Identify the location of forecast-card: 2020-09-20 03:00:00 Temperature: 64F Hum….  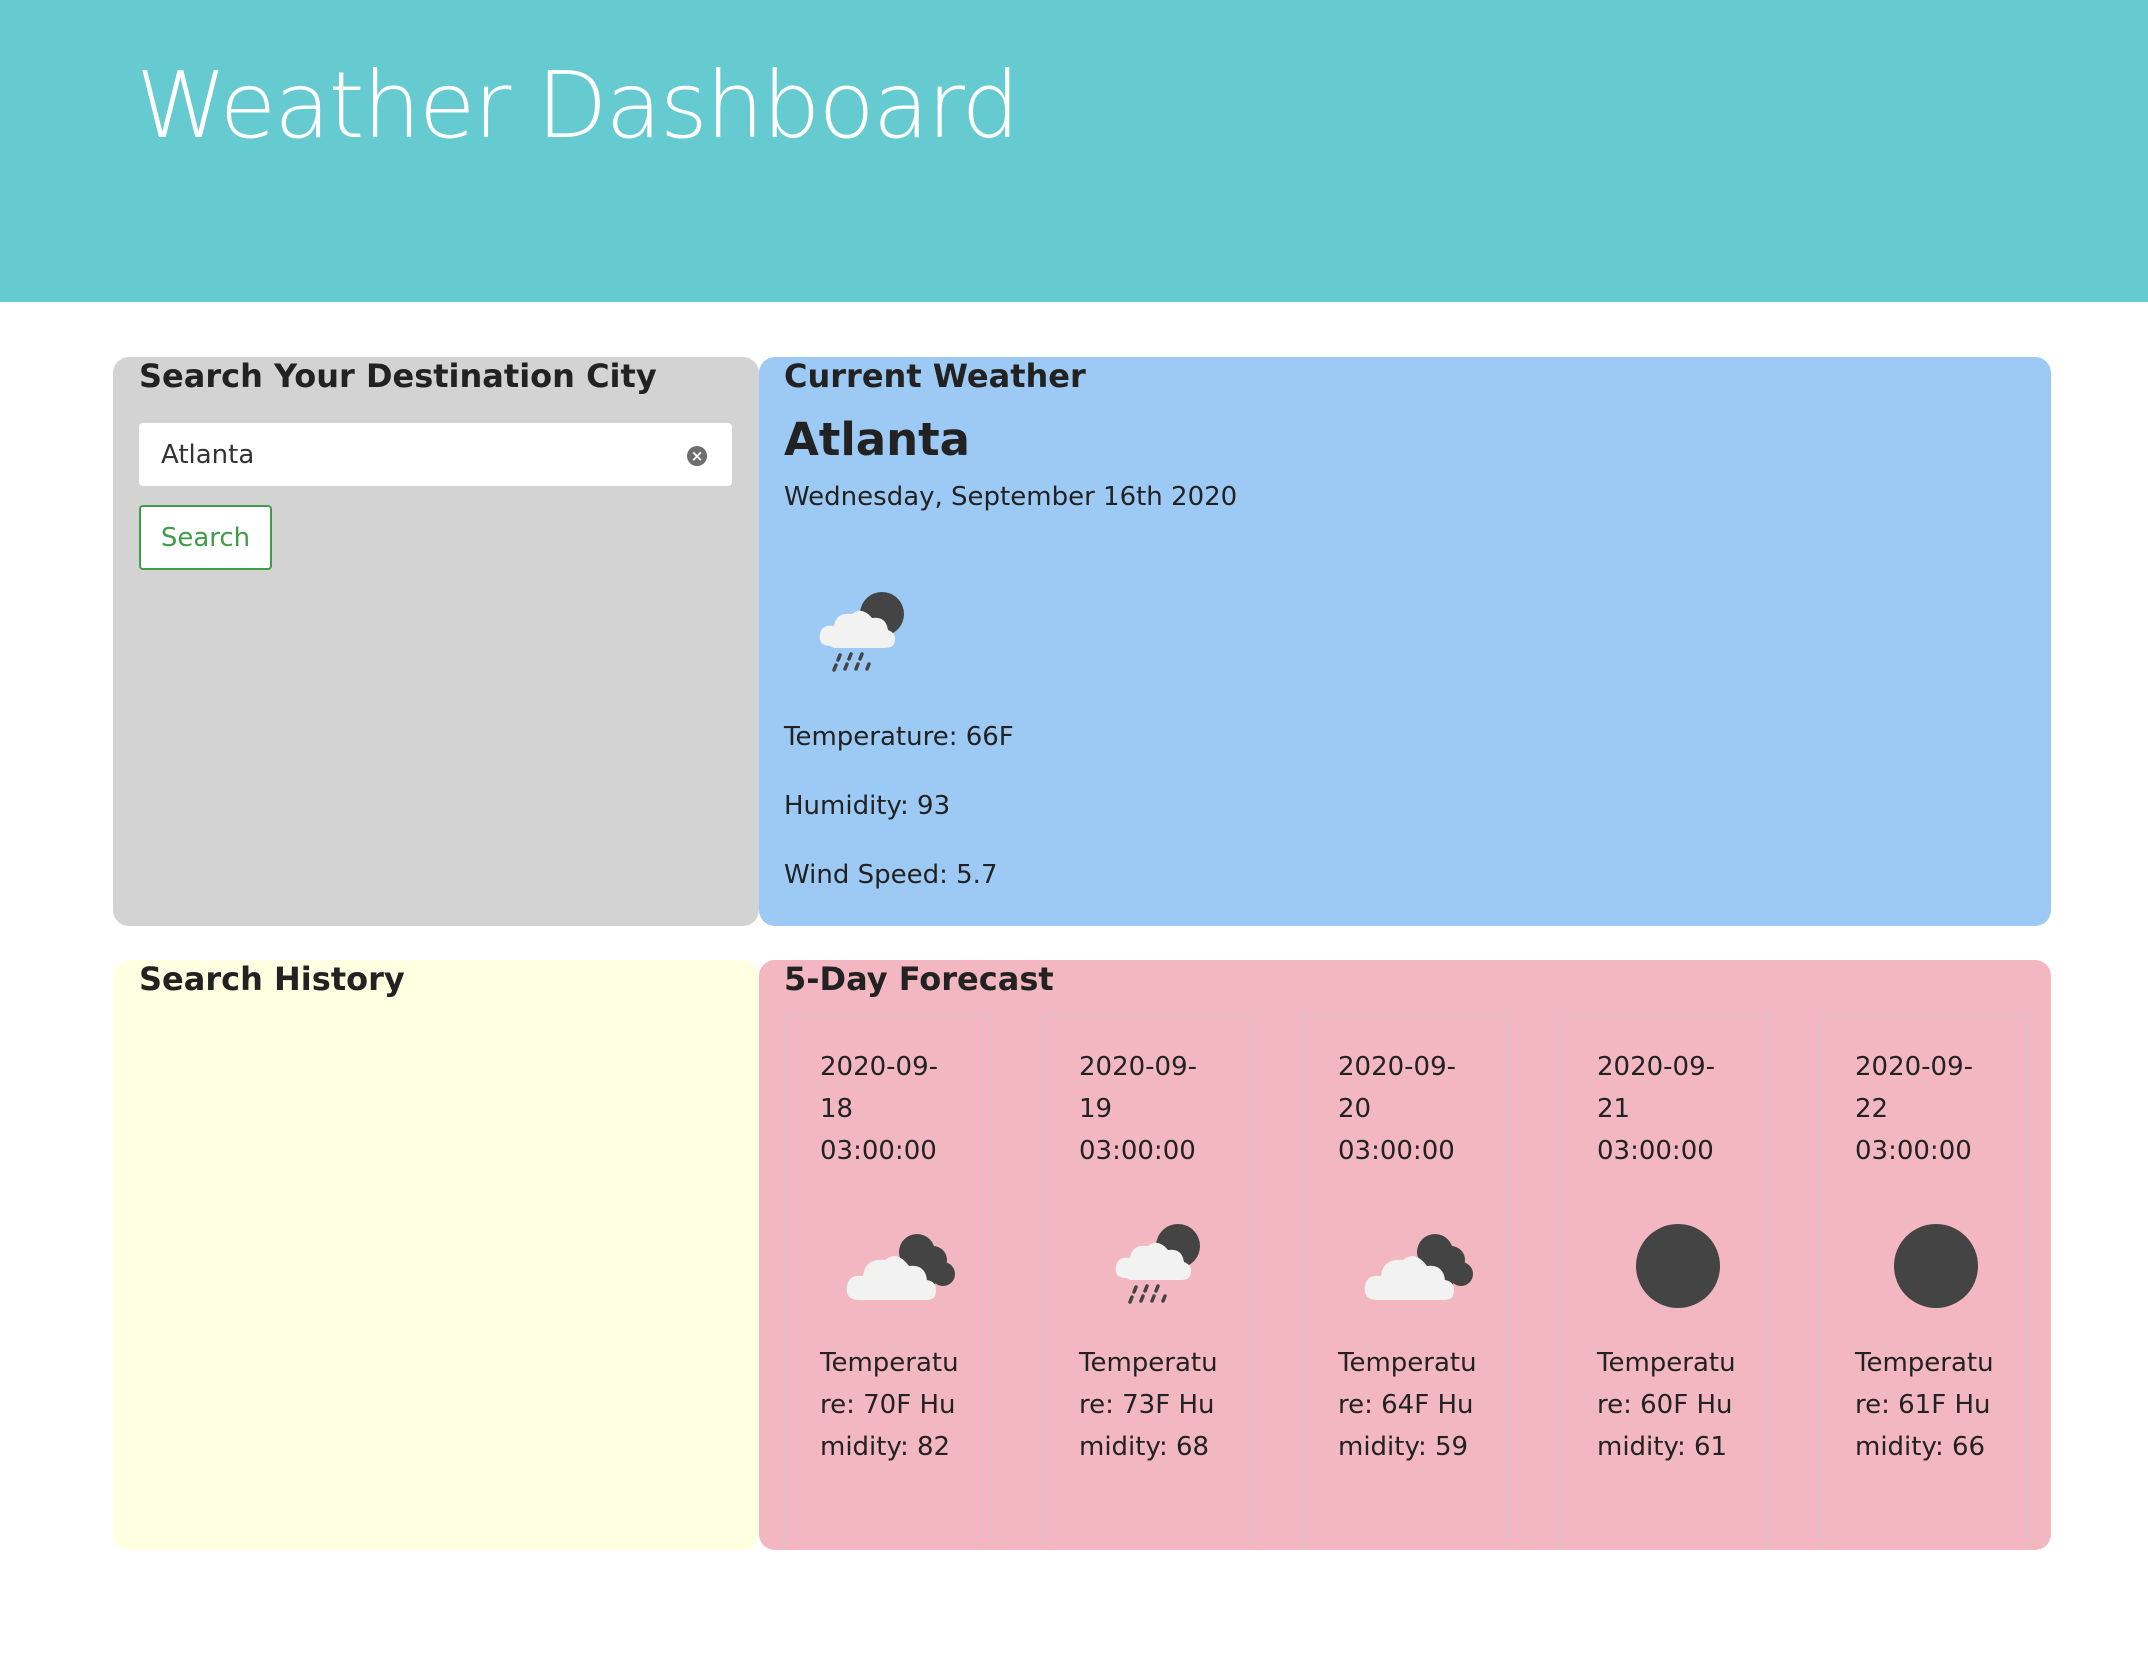
(1406, 1282).